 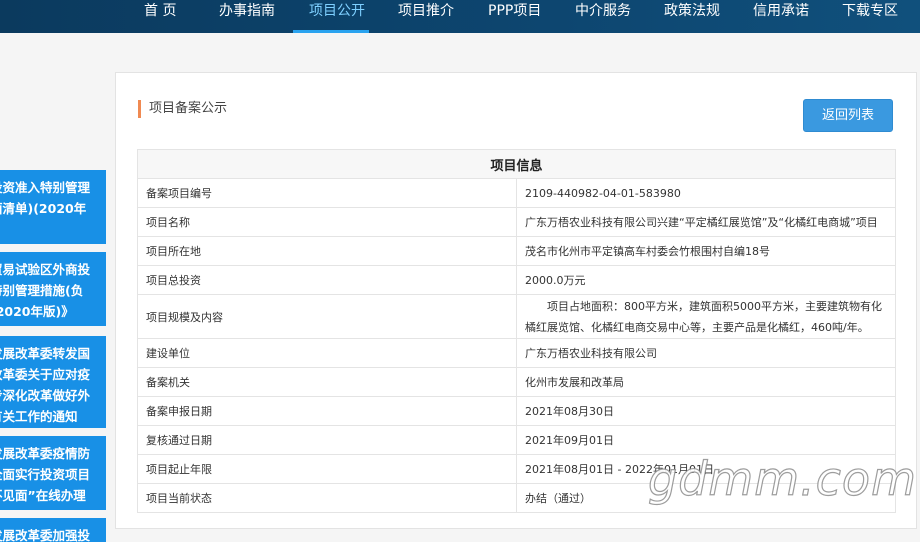 What do you see at coordinates (327, 222) in the screenshot?
I see `field-label: 项目名称` at bounding box center [327, 222].